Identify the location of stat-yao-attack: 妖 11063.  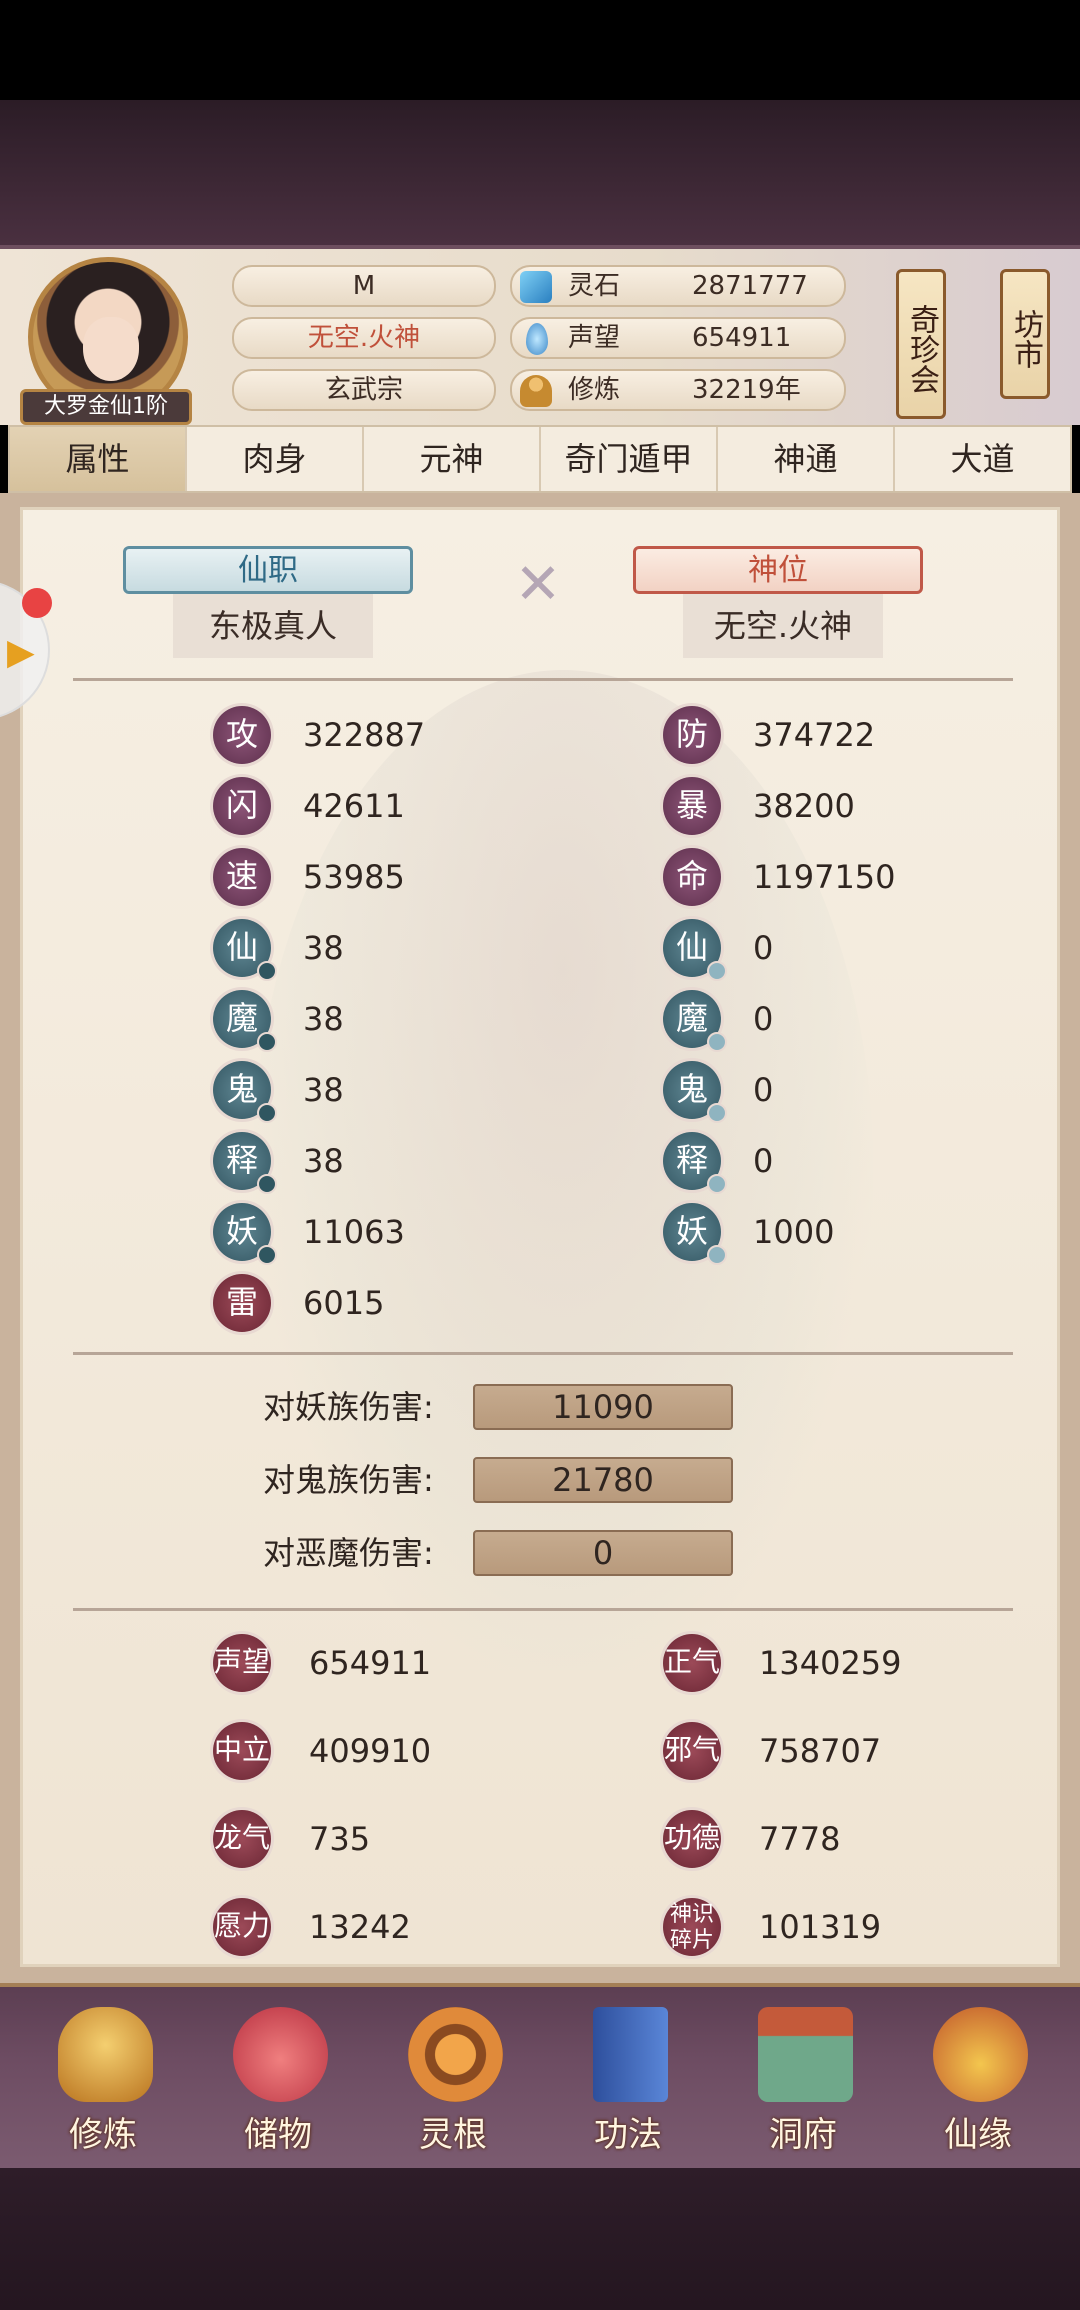
(423, 1234).